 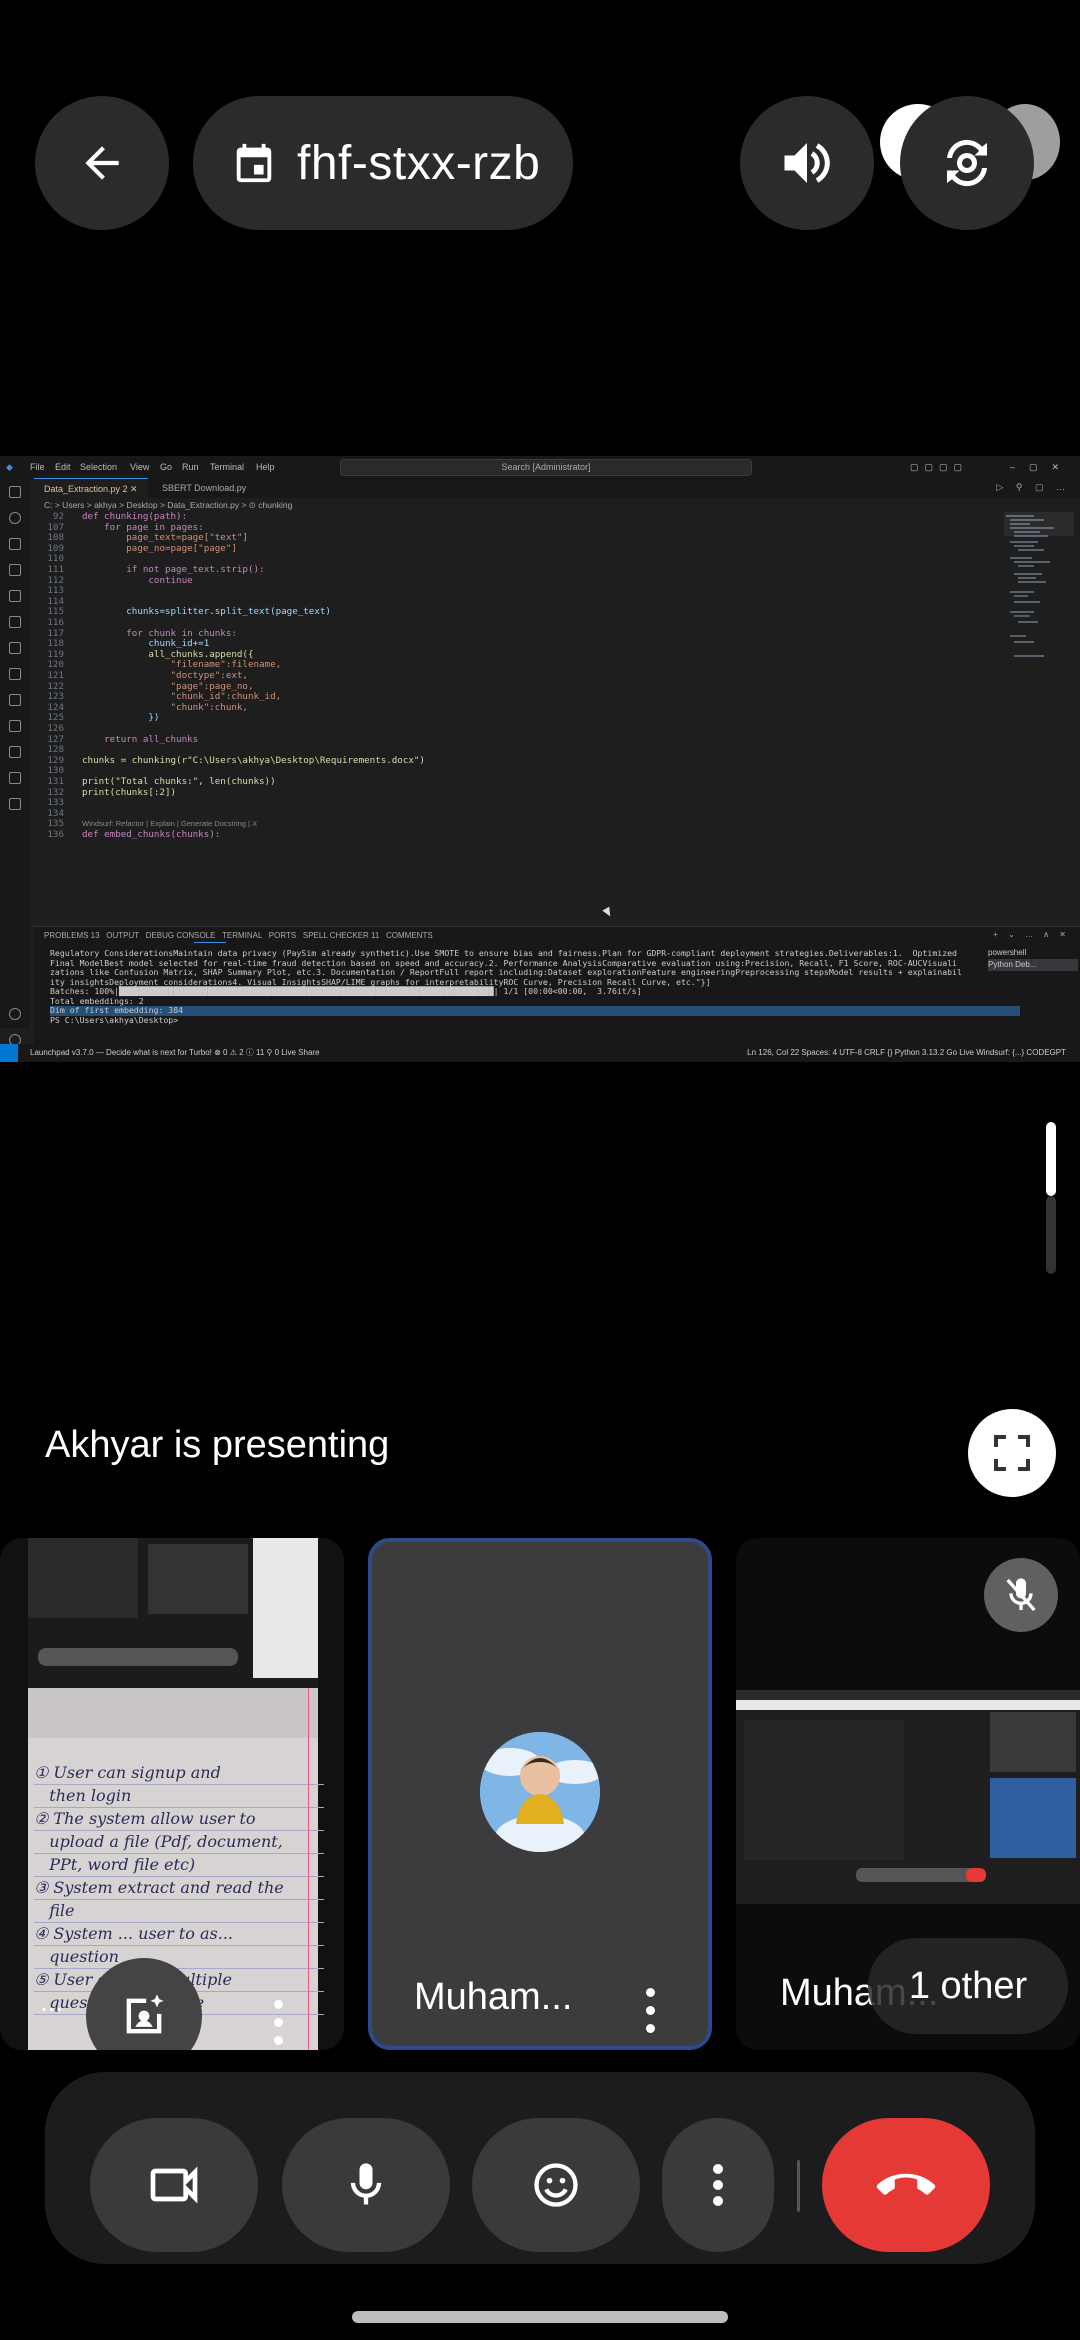 I want to click on fullscreen-icon, so click(x=1012, y=1453).